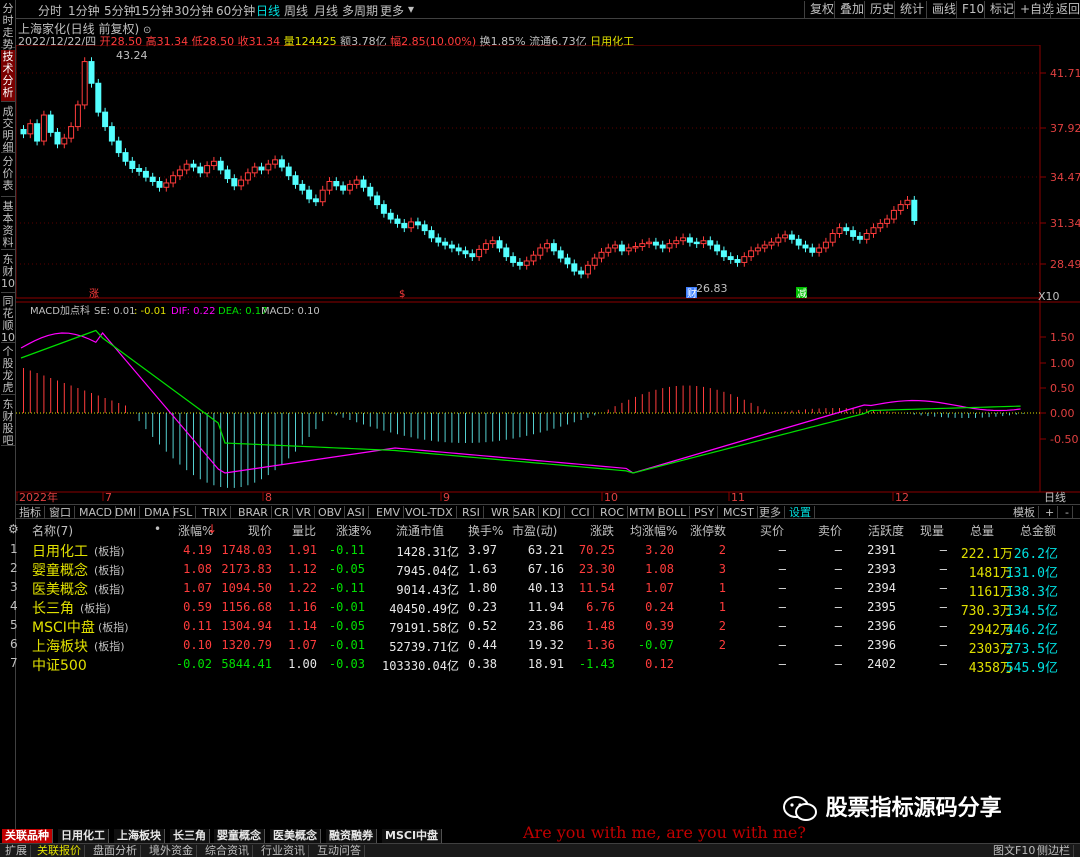 This screenshot has width=1080, height=857. I want to click on indicator-tab-2: MACD, so click(96, 512).